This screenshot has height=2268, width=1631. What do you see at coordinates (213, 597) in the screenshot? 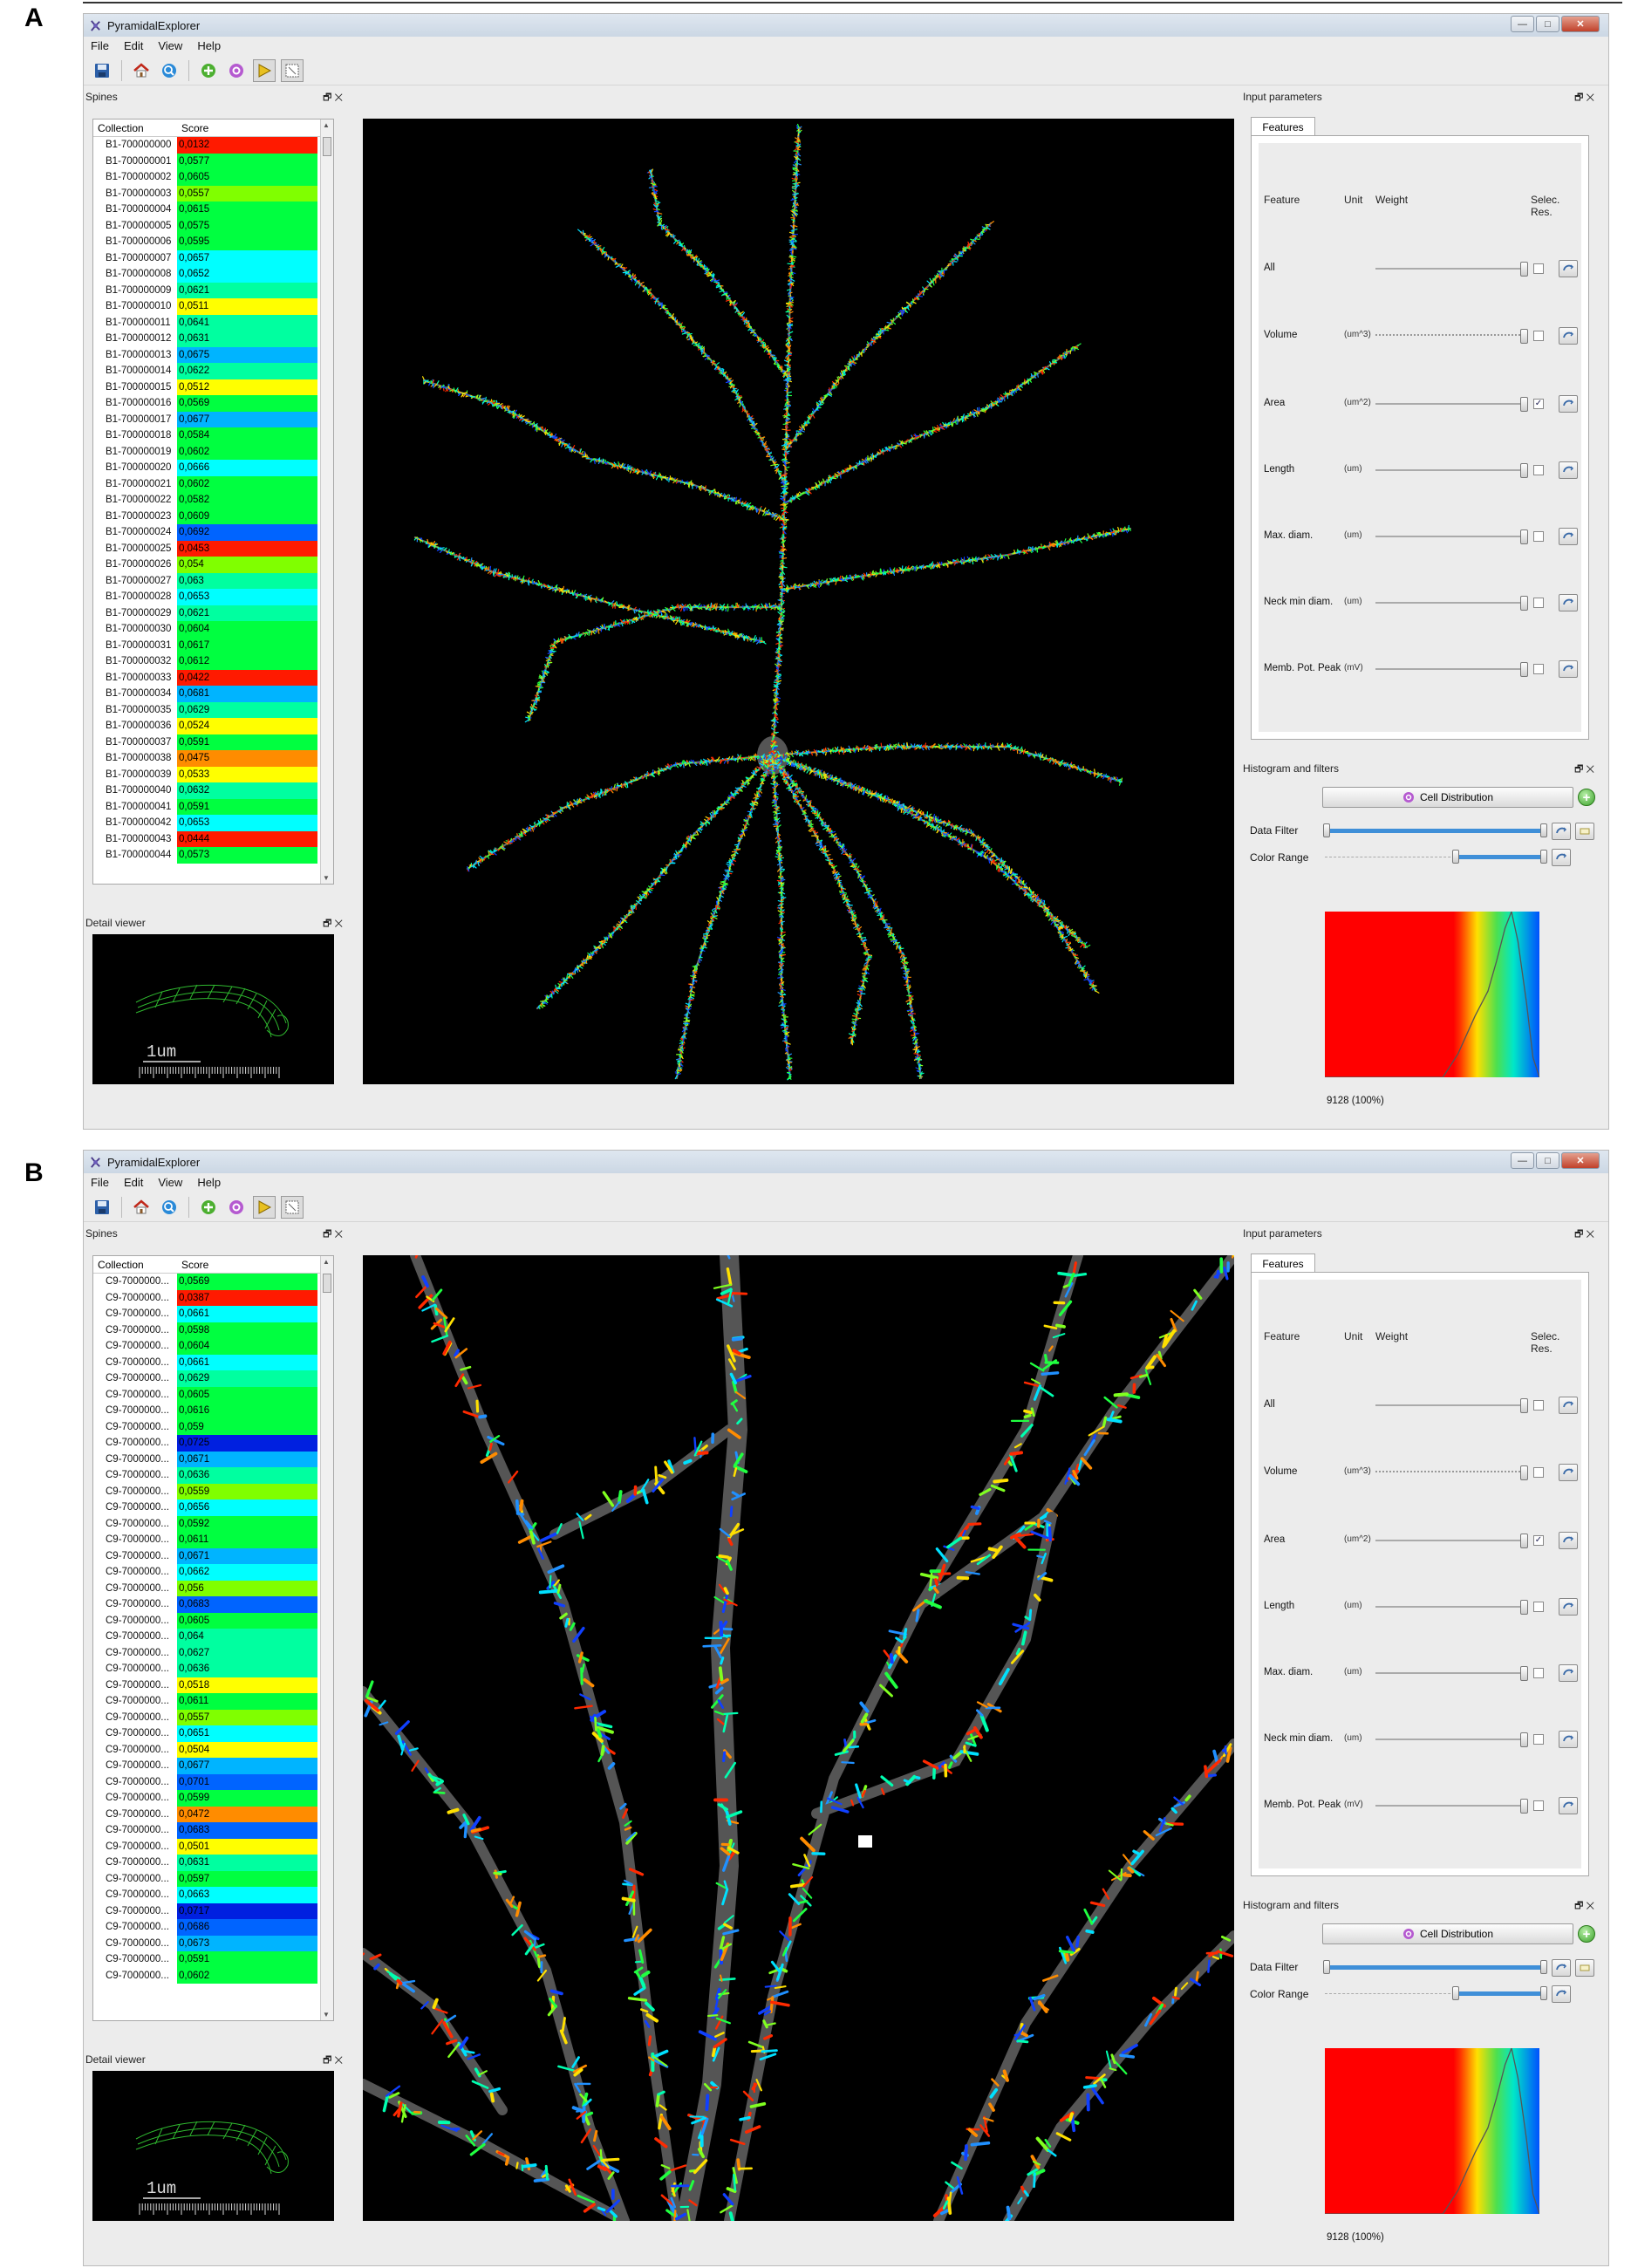
I see `table-row: B1-700000028 0,0653` at bounding box center [213, 597].